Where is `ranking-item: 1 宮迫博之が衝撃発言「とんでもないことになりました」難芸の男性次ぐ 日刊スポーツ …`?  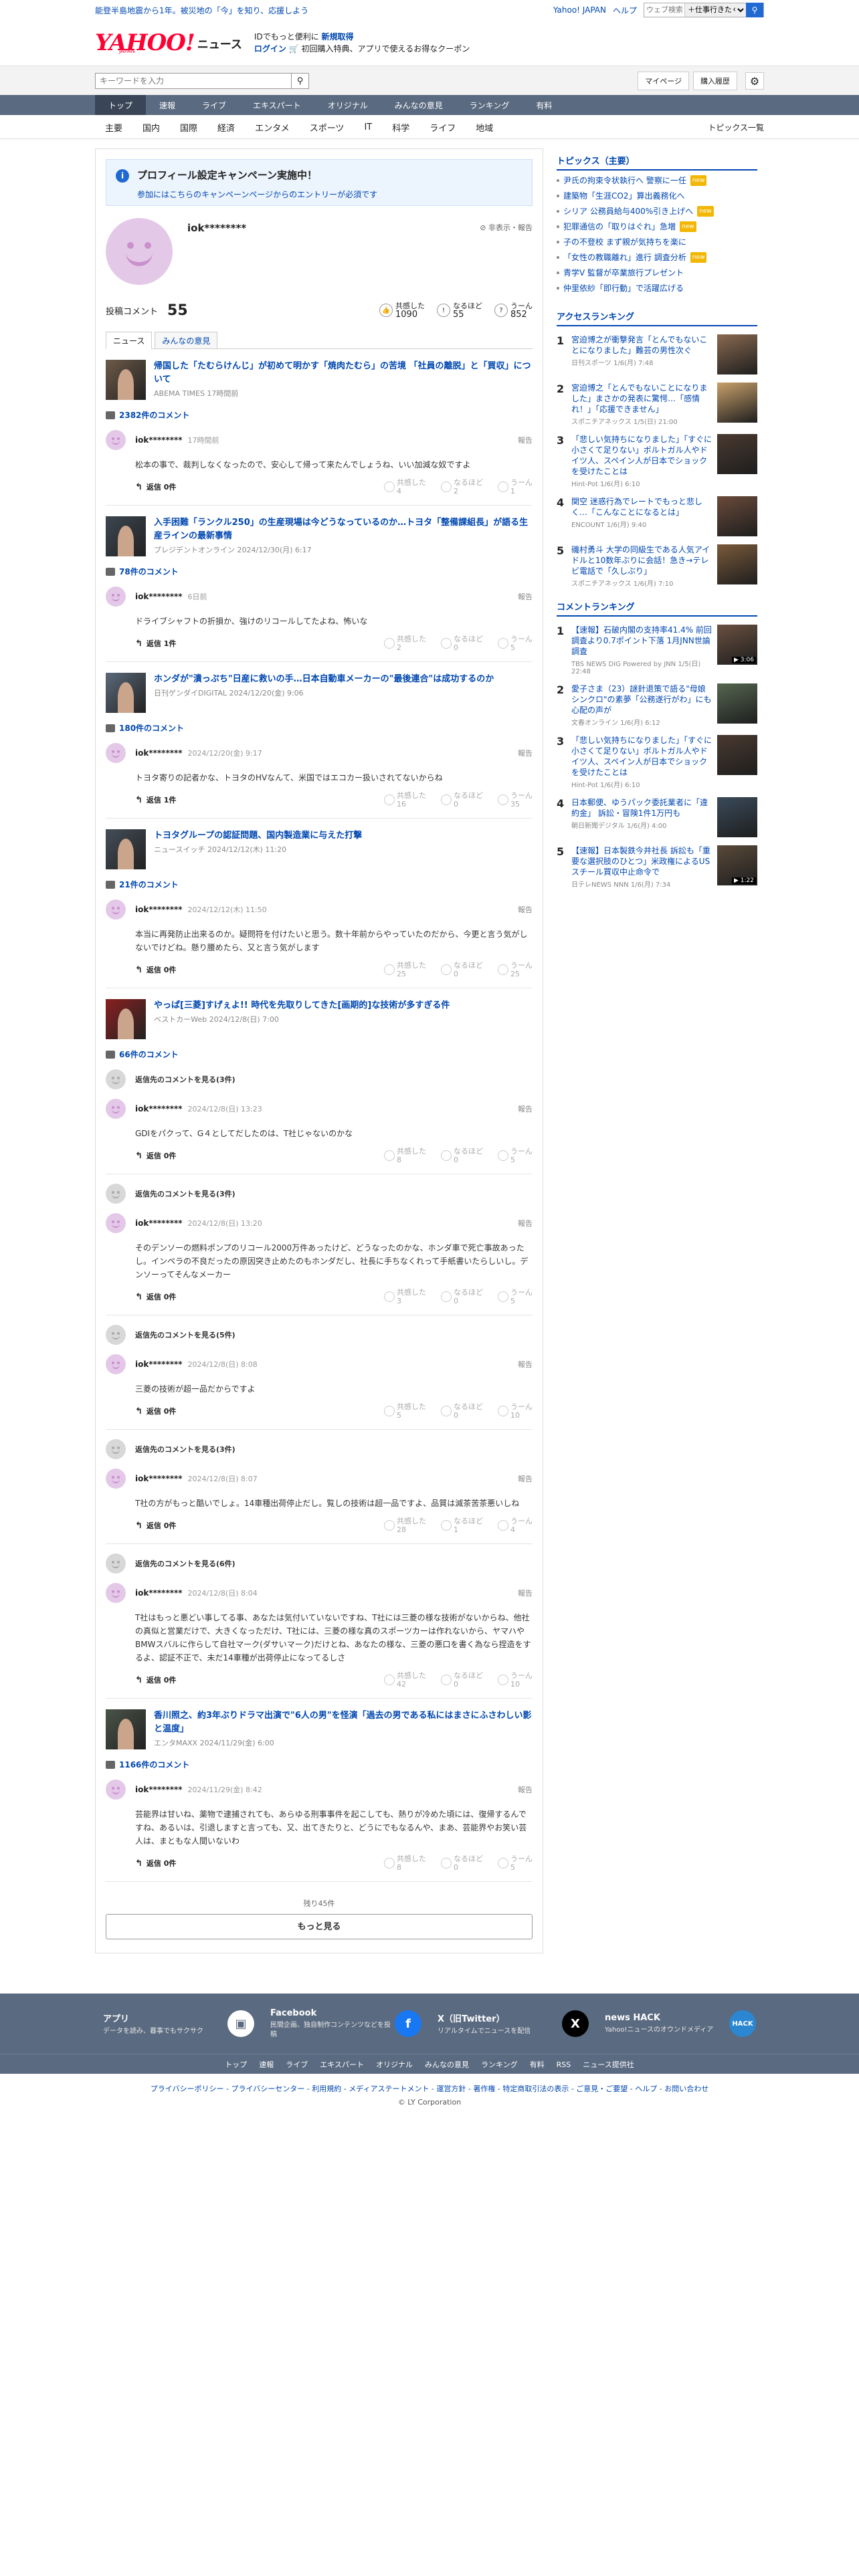 ranking-item: 1 宮迫博之が衝撃発言「とんでもないことになりました」難芸の男性次ぐ 日刊スポーツ … is located at coordinates (657, 354).